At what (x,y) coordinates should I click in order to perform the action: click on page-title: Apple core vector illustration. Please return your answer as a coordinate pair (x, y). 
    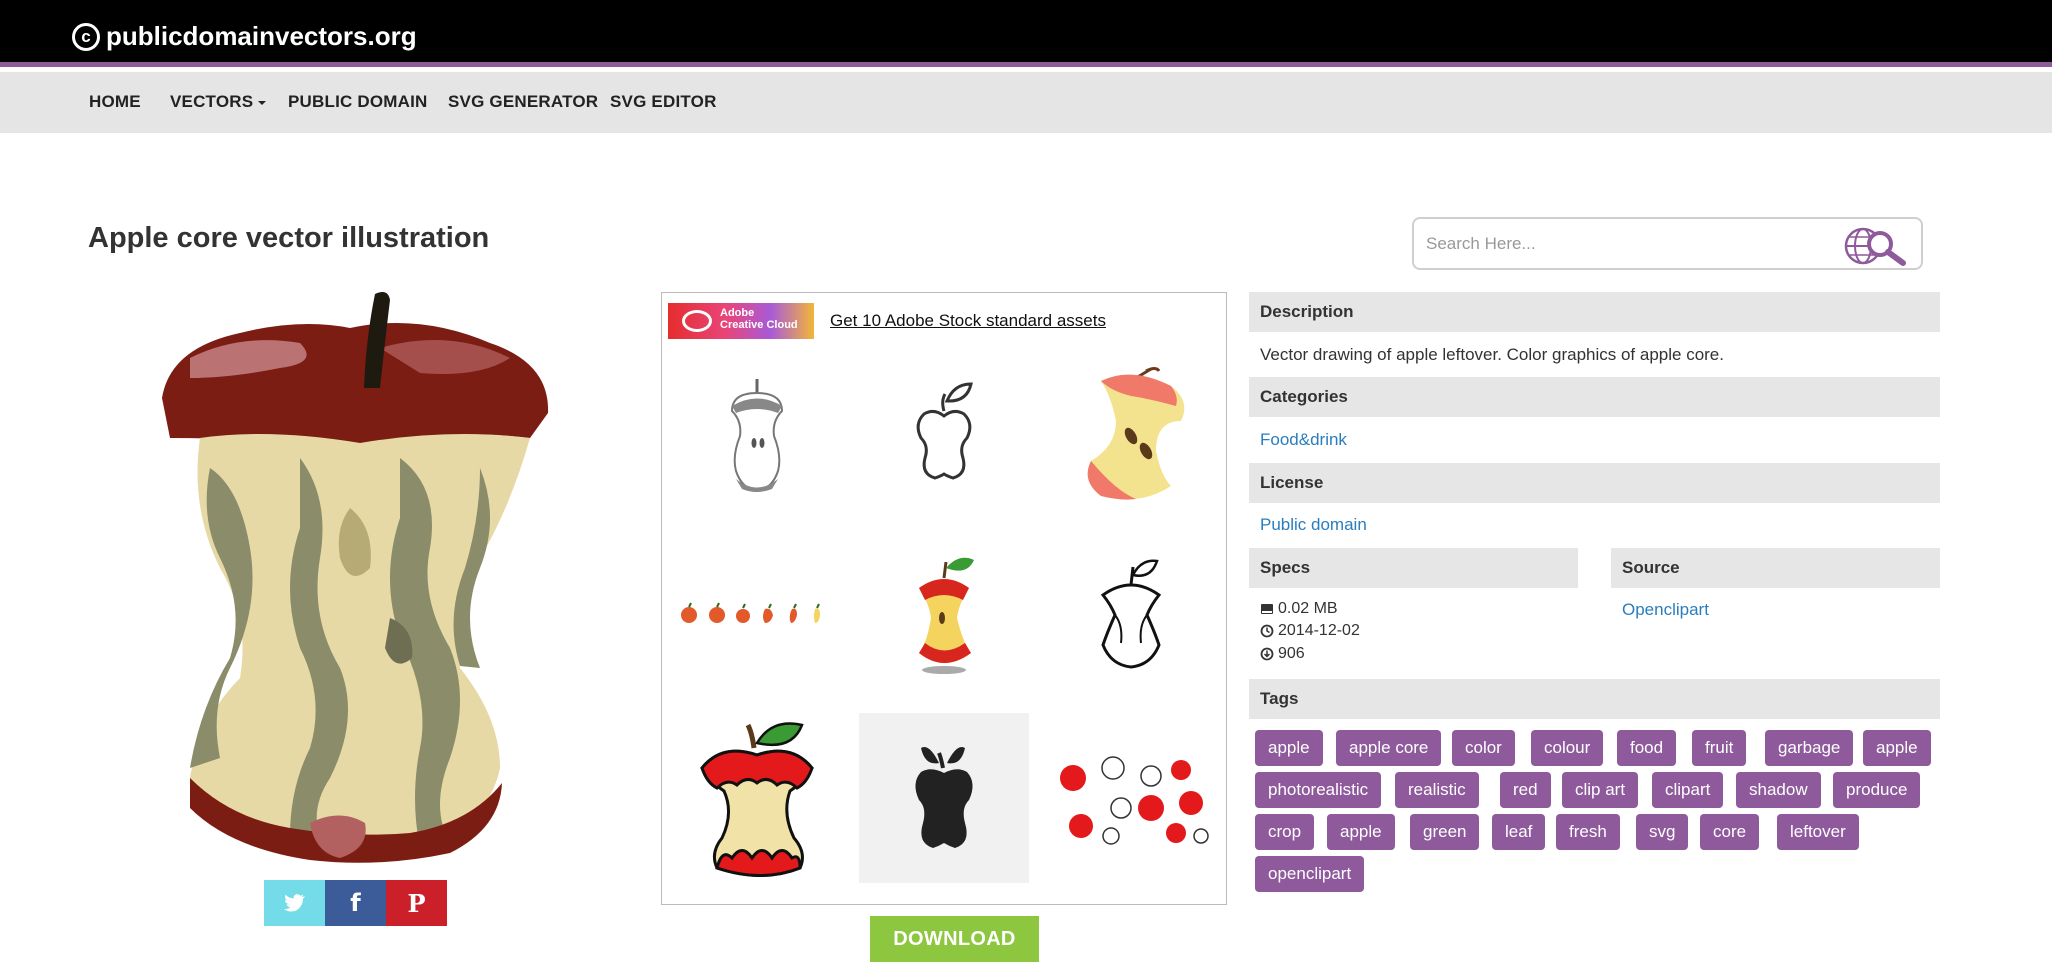
    Looking at the image, I should click on (289, 238).